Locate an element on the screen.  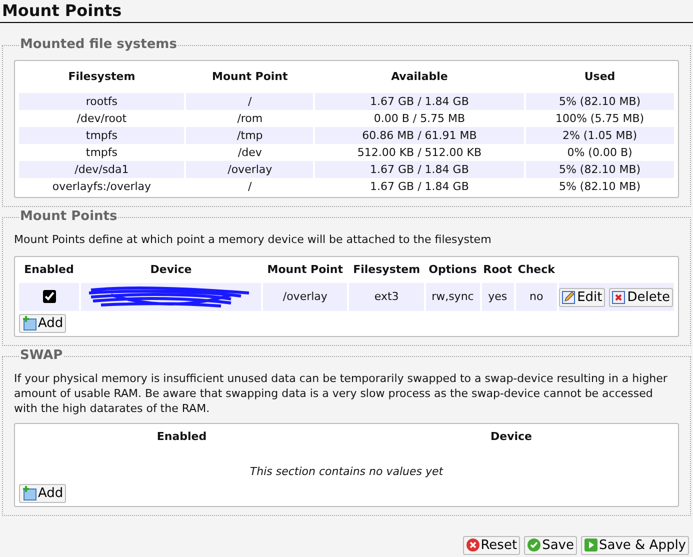
save-button: Save is located at coordinates (550, 545).